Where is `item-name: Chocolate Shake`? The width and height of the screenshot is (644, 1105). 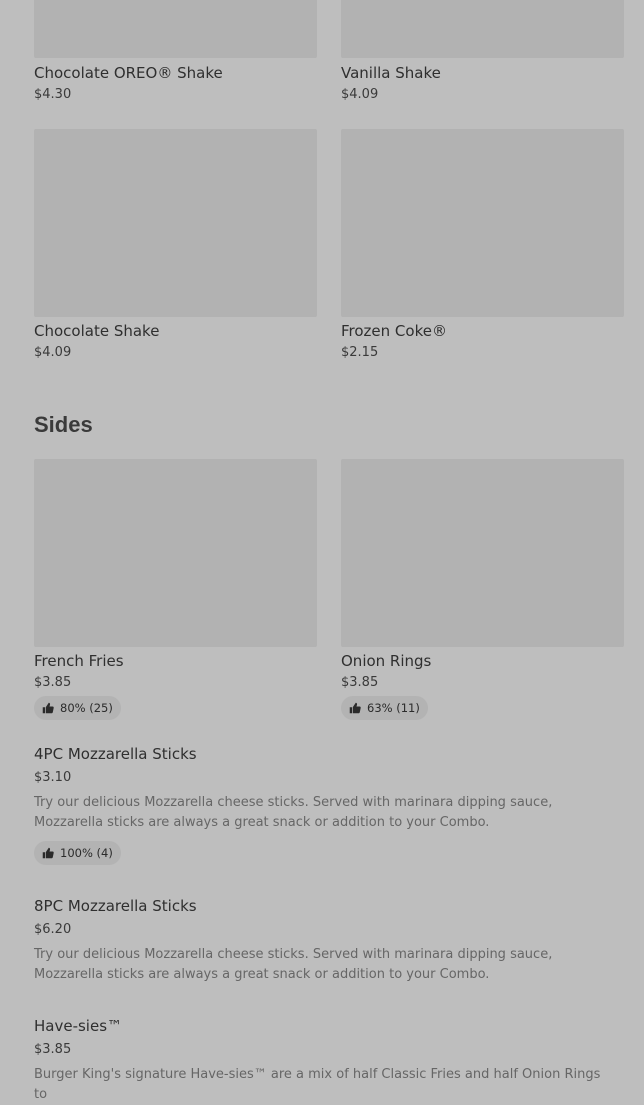 item-name: Chocolate Shake is located at coordinates (97, 331).